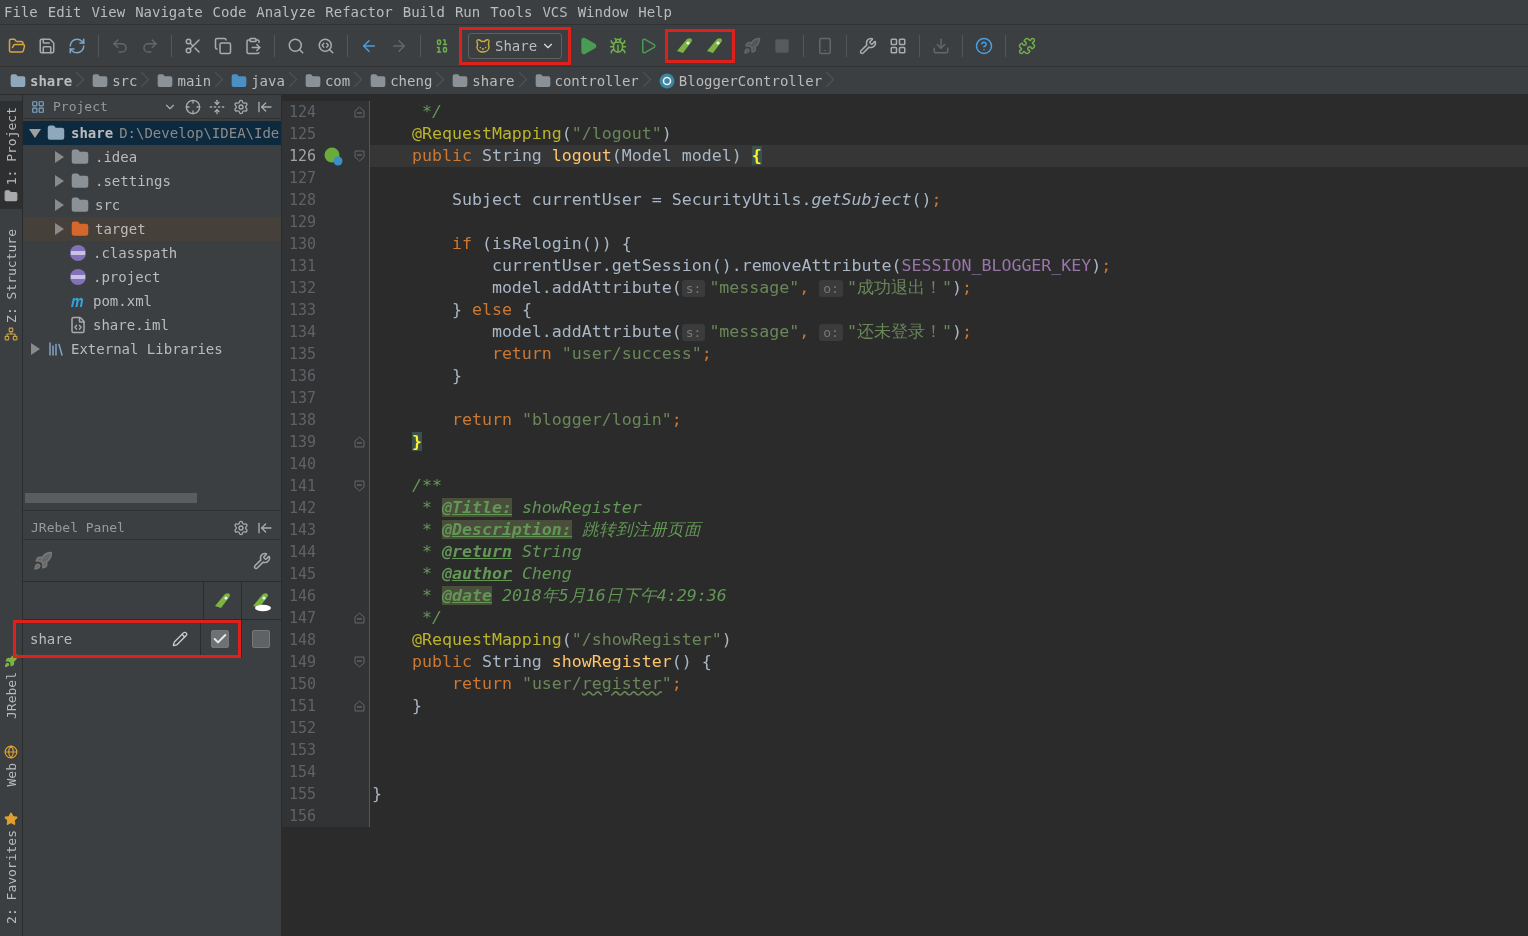  What do you see at coordinates (426, 486) in the screenshot?
I see `code-line: /**` at bounding box center [426, 486].